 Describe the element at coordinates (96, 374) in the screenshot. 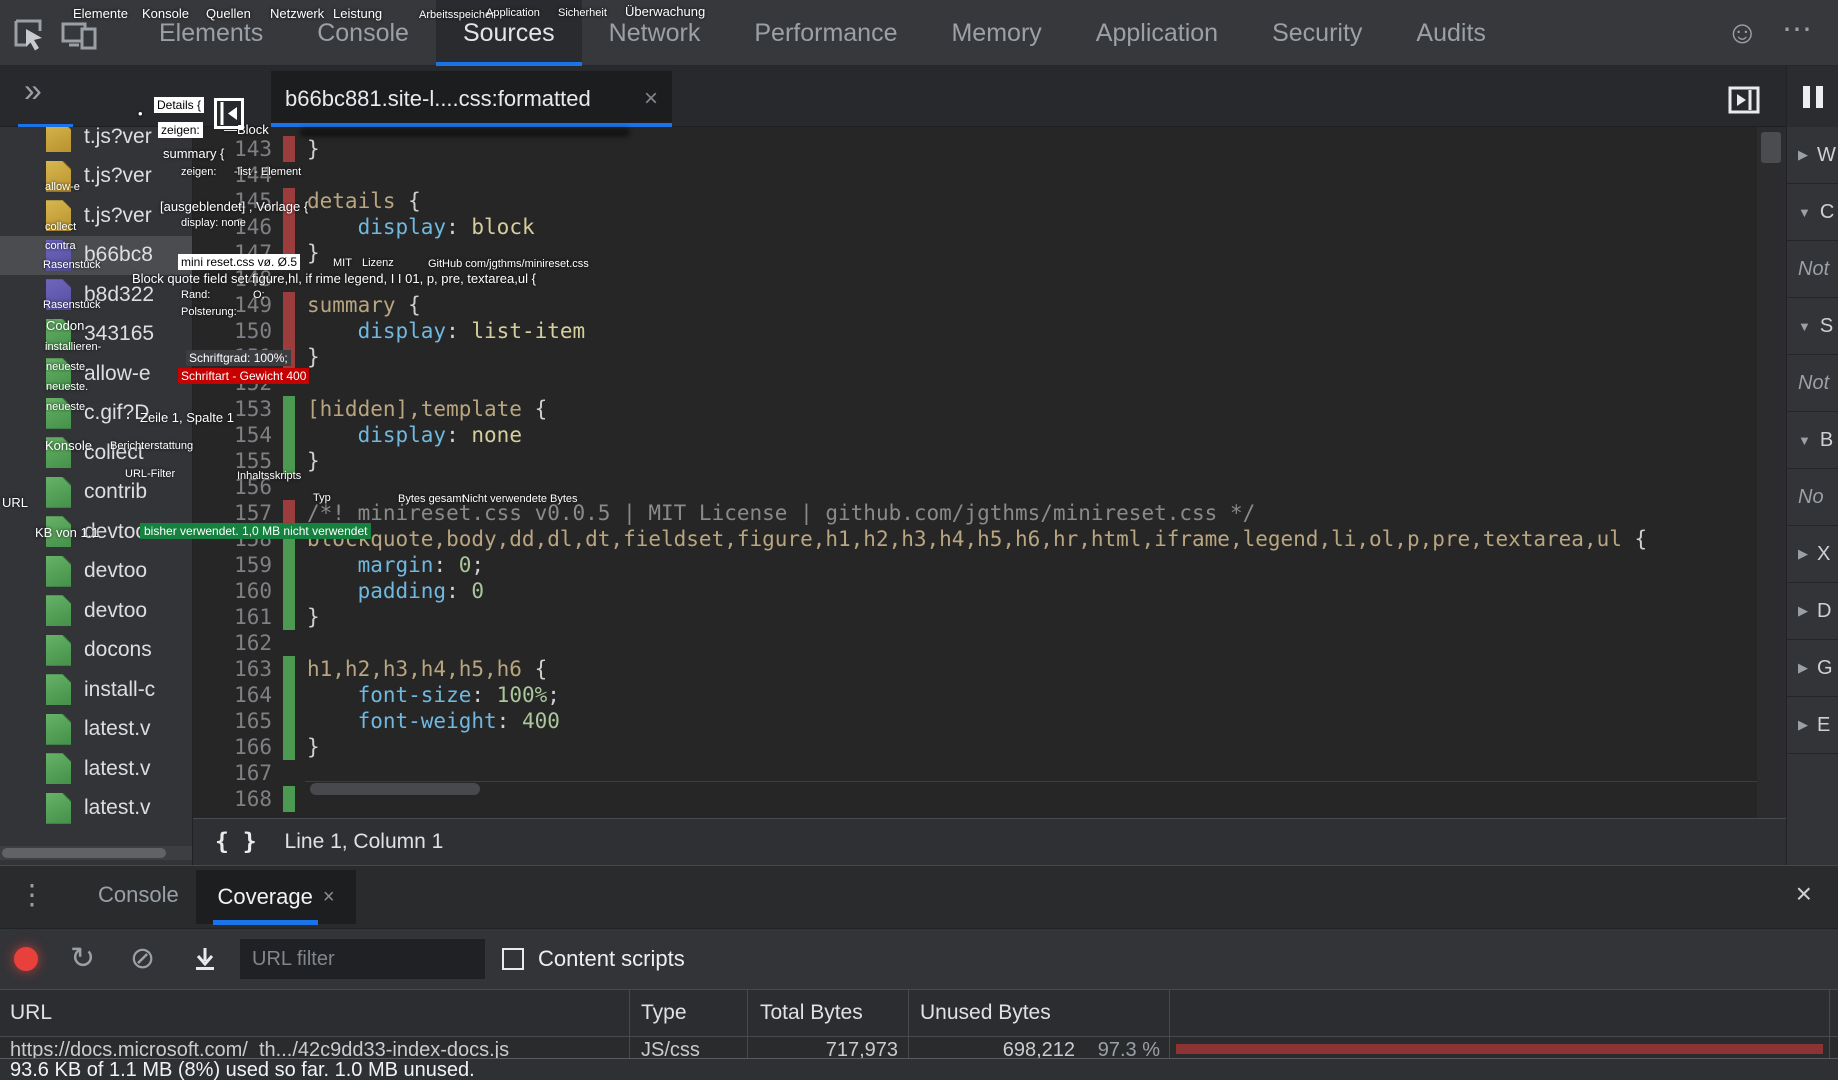

I see `file-row: allow-e` at that location.